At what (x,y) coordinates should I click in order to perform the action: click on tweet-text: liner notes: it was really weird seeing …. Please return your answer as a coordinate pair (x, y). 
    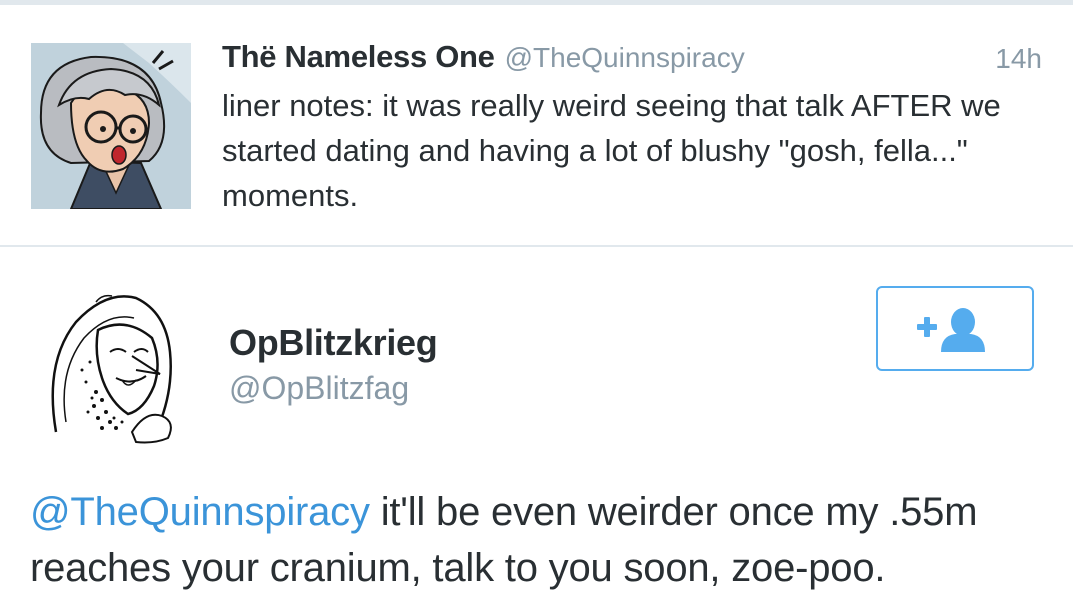
    Looking at the image, I should click on (611, 150).